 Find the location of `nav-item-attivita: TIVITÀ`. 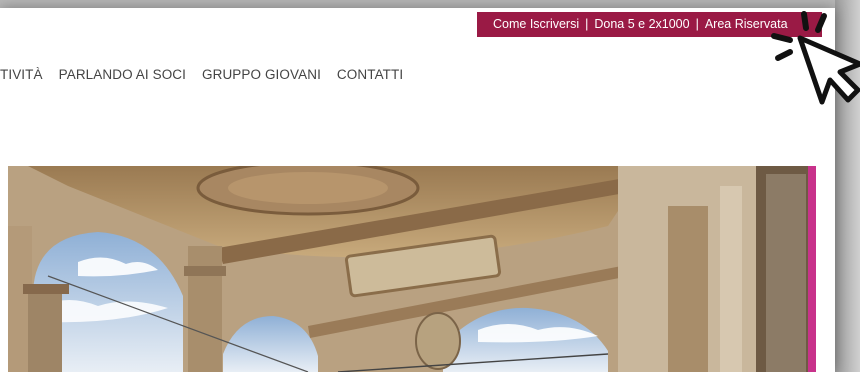

nav-item-attivita: TIVITÀ is located at coordinates (21, 74).